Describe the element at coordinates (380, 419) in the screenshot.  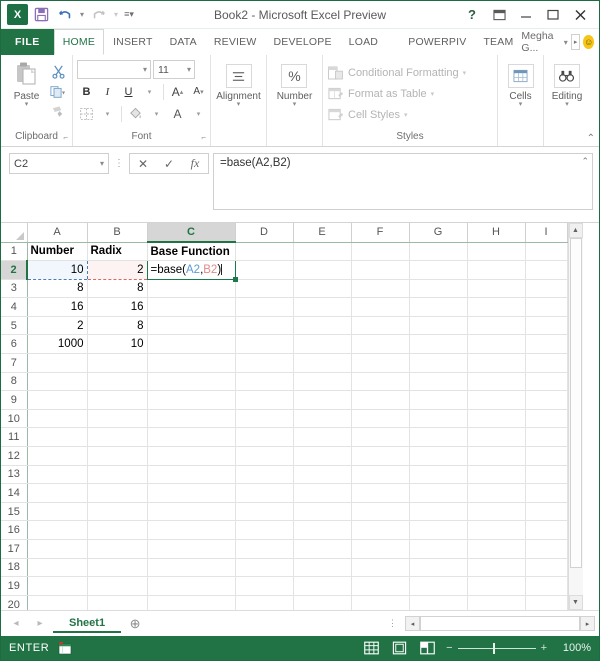
I see `cell-f10` at that location.